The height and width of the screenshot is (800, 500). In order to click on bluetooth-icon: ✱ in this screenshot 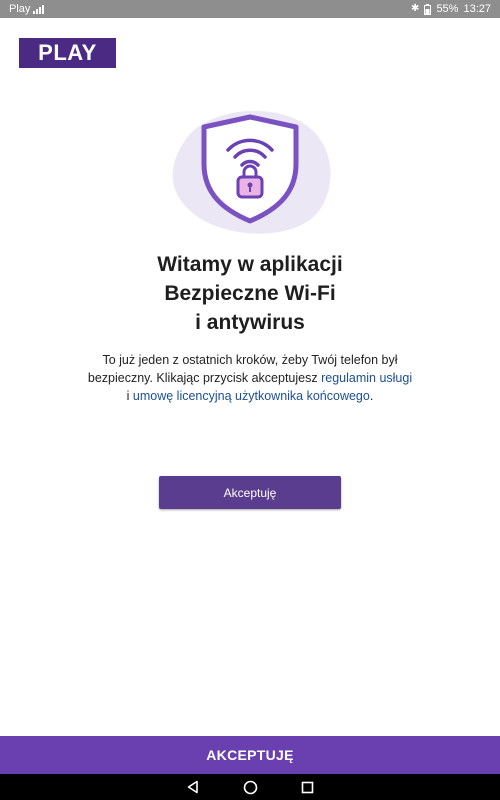, I will do `click(415, 8)`.